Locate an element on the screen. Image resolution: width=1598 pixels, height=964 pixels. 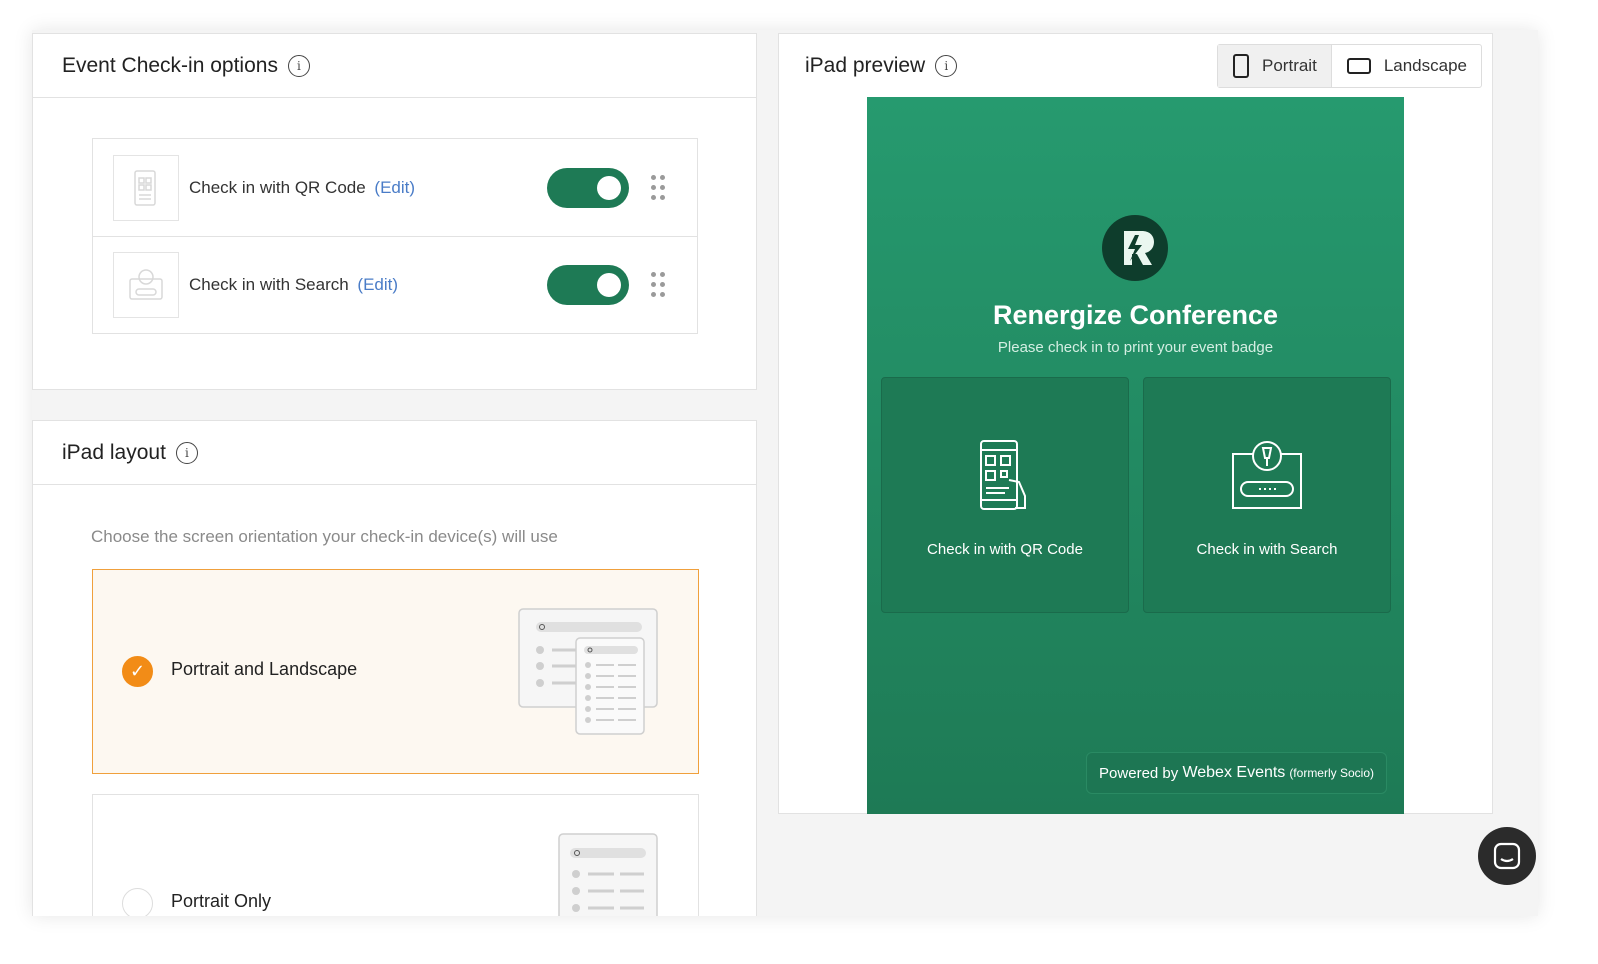
landscape-label: Landscape is located at coordinates (1425, 65).